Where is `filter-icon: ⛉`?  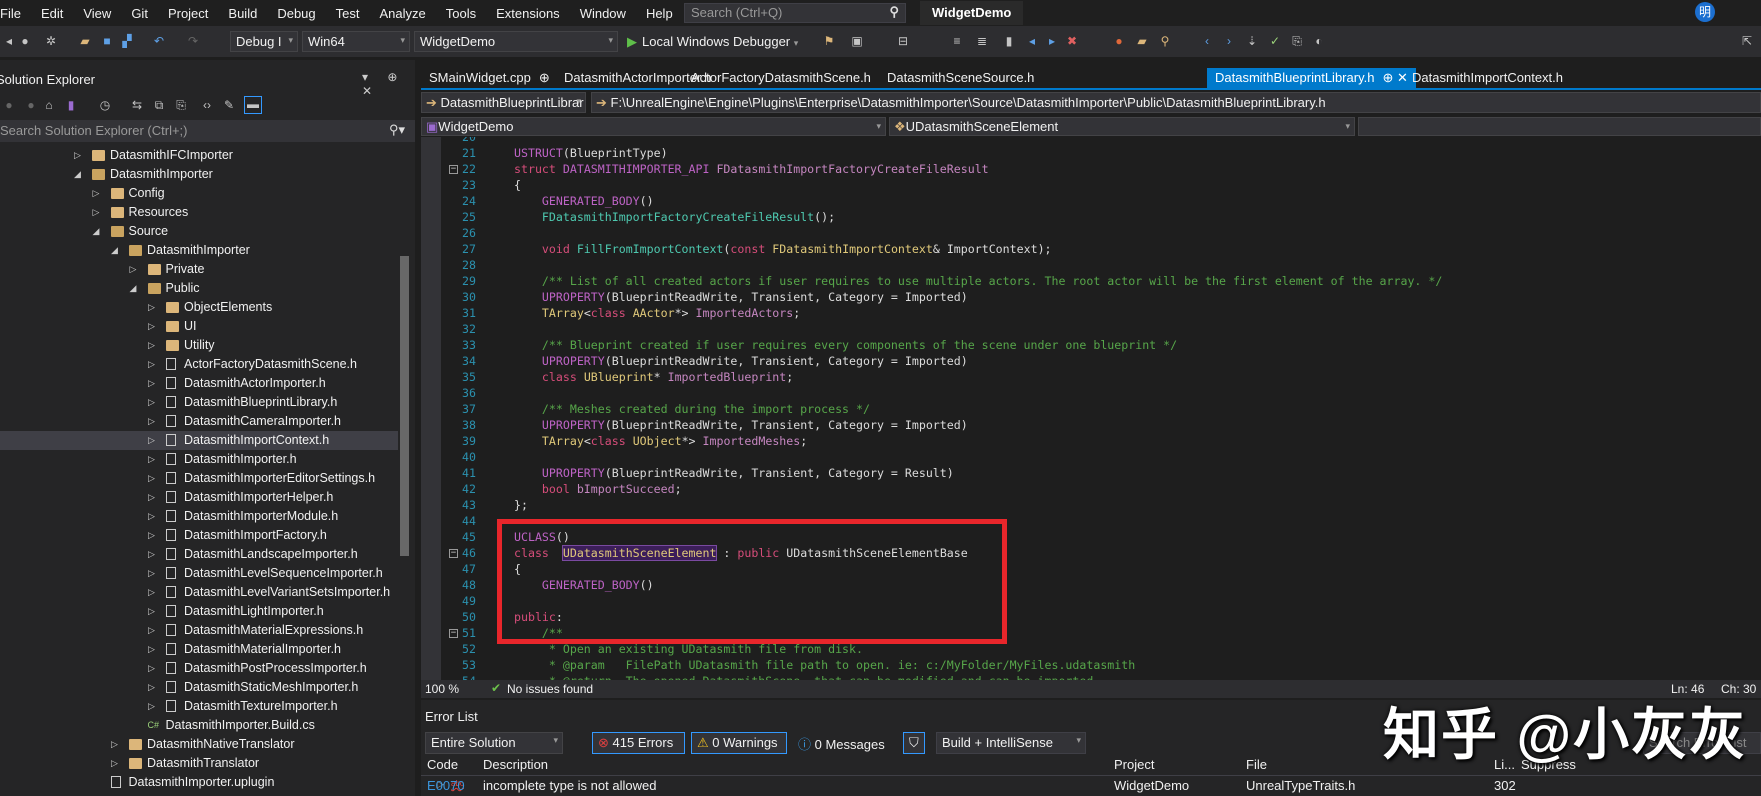 filter-icon: ⛉ is located at coordinates (914, 743).